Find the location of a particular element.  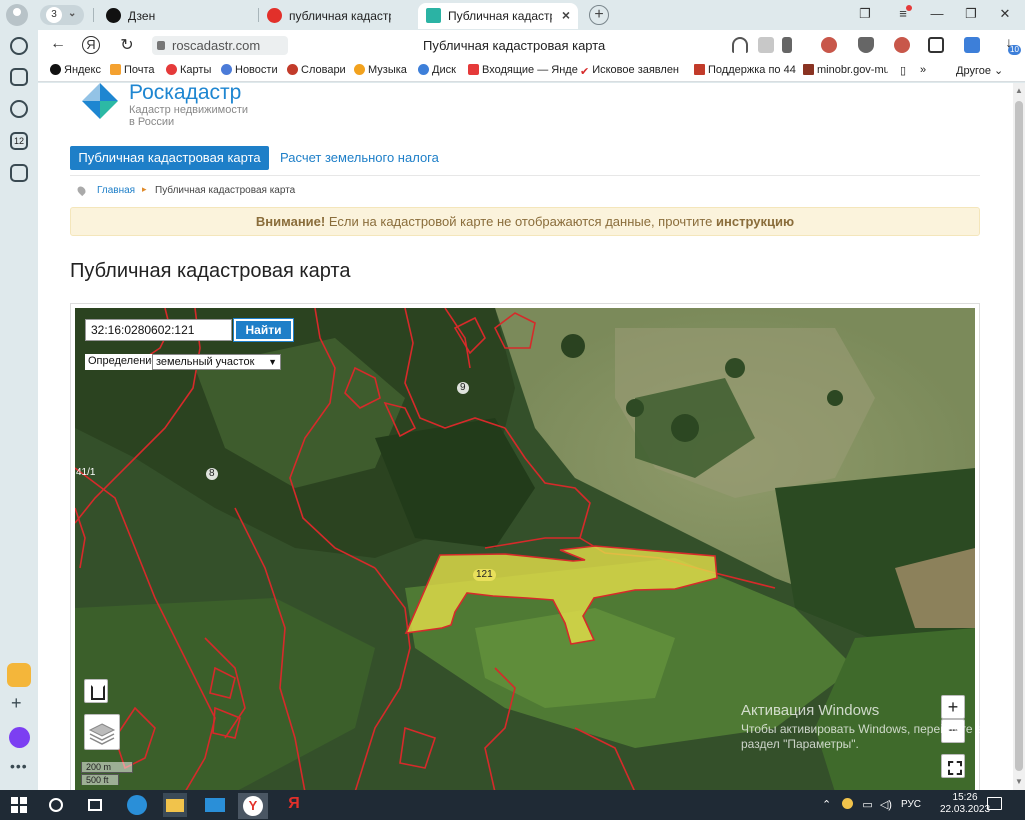

add-icon: + is located at coordinates (16, 703).